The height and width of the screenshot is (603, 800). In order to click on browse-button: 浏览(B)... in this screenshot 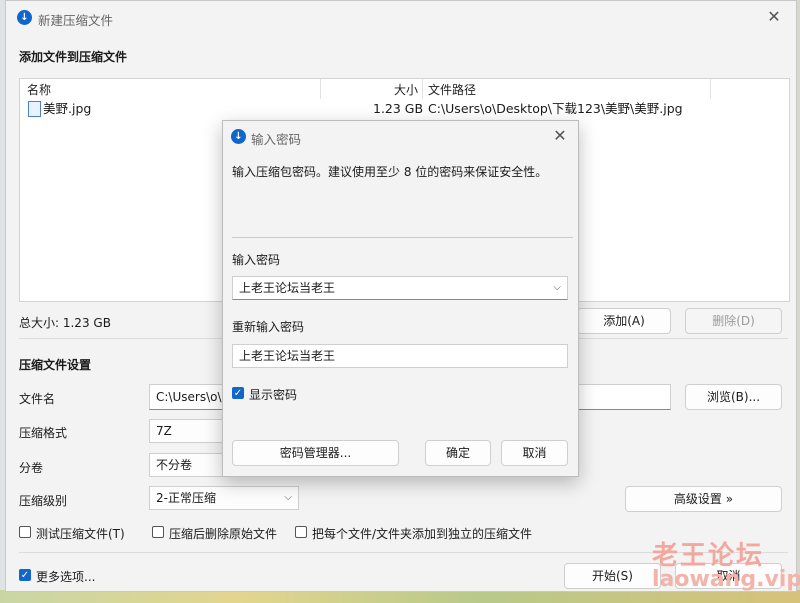, I will do `click(733, 397)`.